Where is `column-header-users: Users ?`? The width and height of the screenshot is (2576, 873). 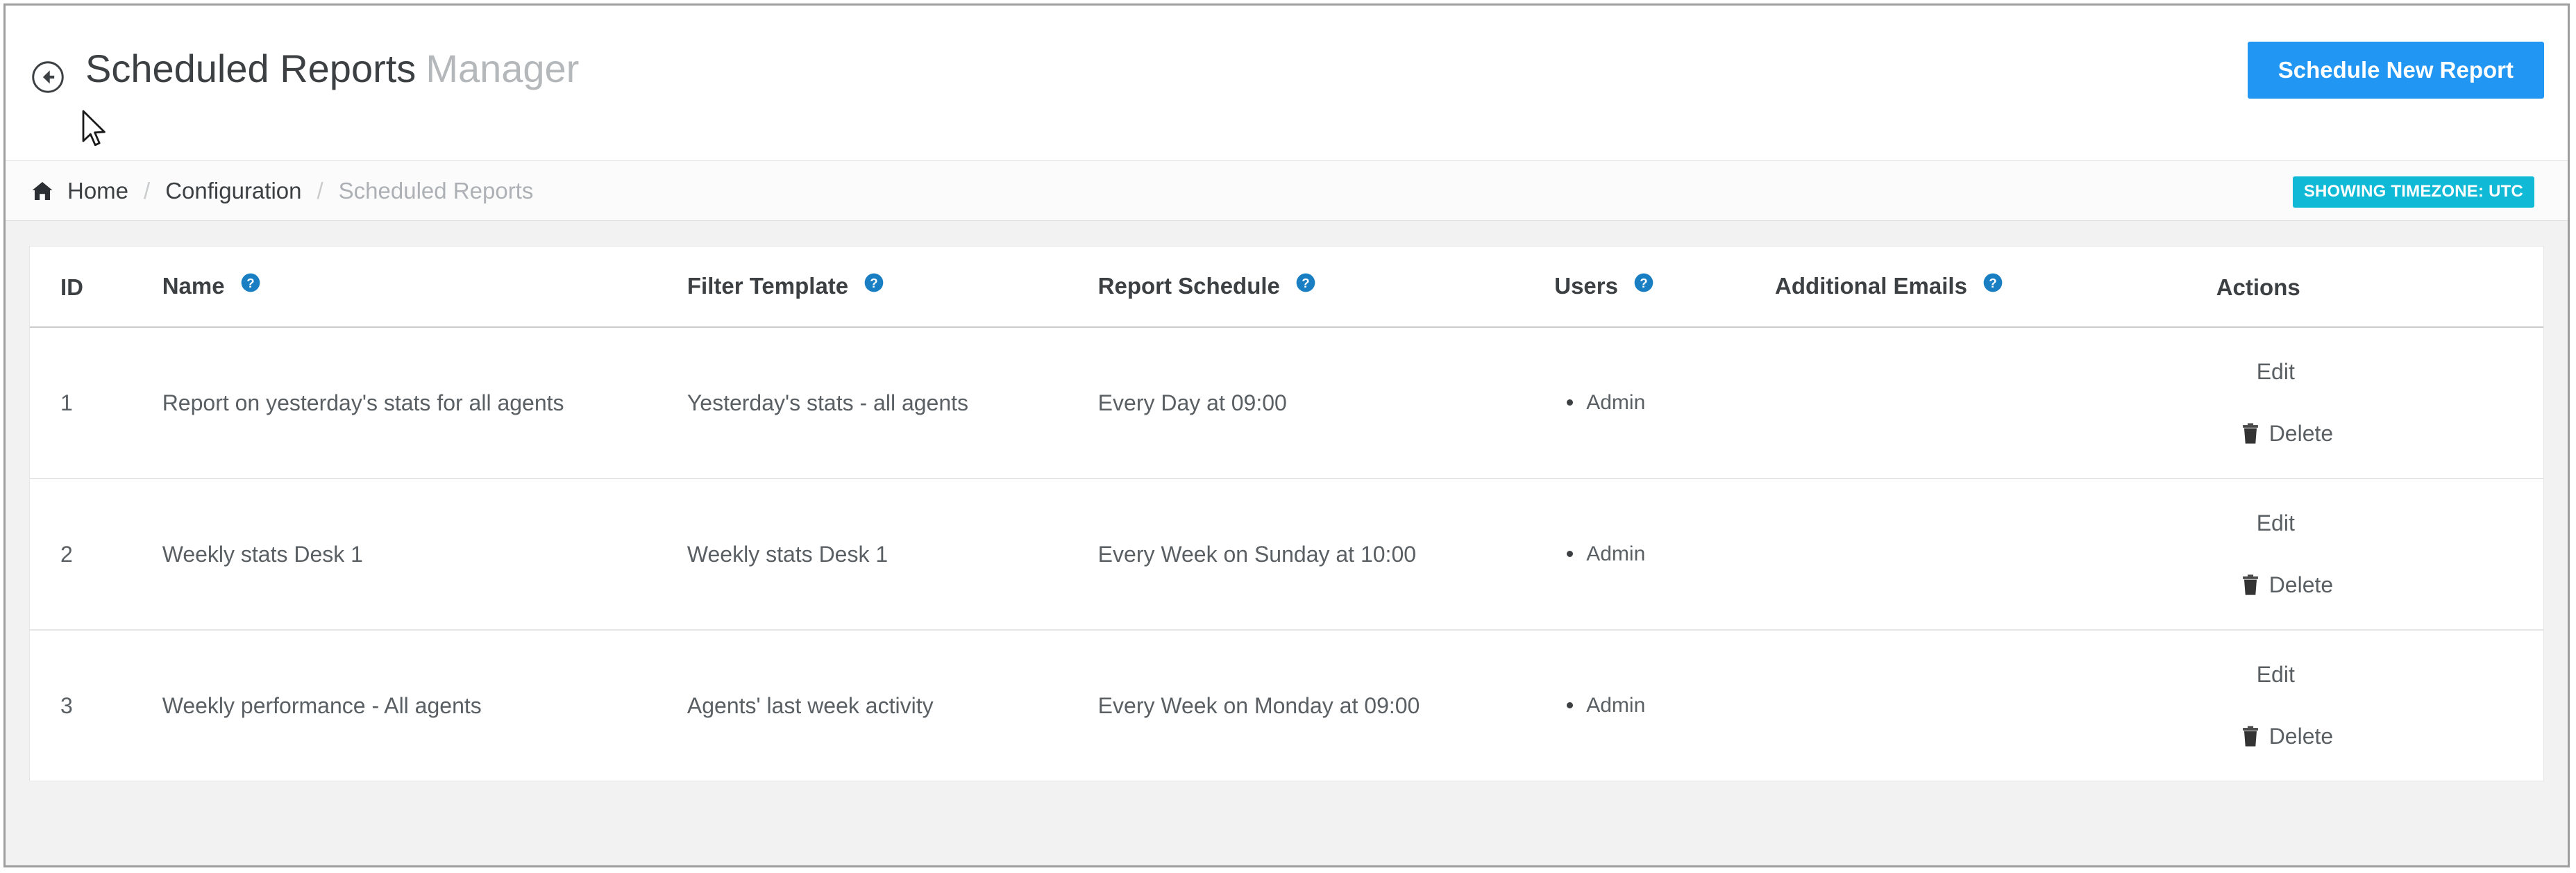 column-header-users: Users ? is located at coordinates (1665, 288).